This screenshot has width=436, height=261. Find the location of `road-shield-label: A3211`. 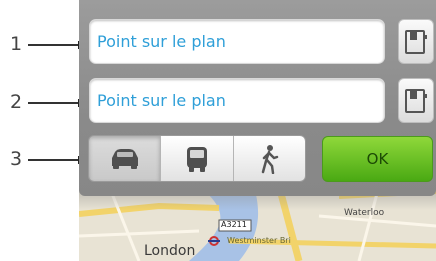

road-shield-label: A3211 is located at coordinates (234, 224).